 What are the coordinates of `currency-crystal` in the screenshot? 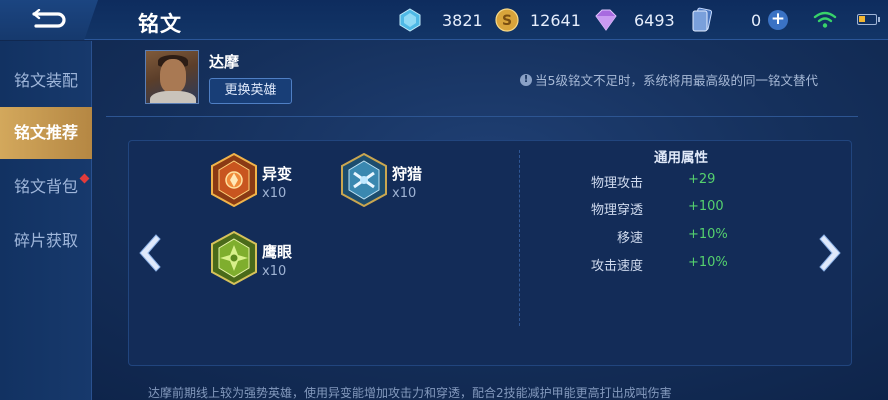 It's located at (606, 20).